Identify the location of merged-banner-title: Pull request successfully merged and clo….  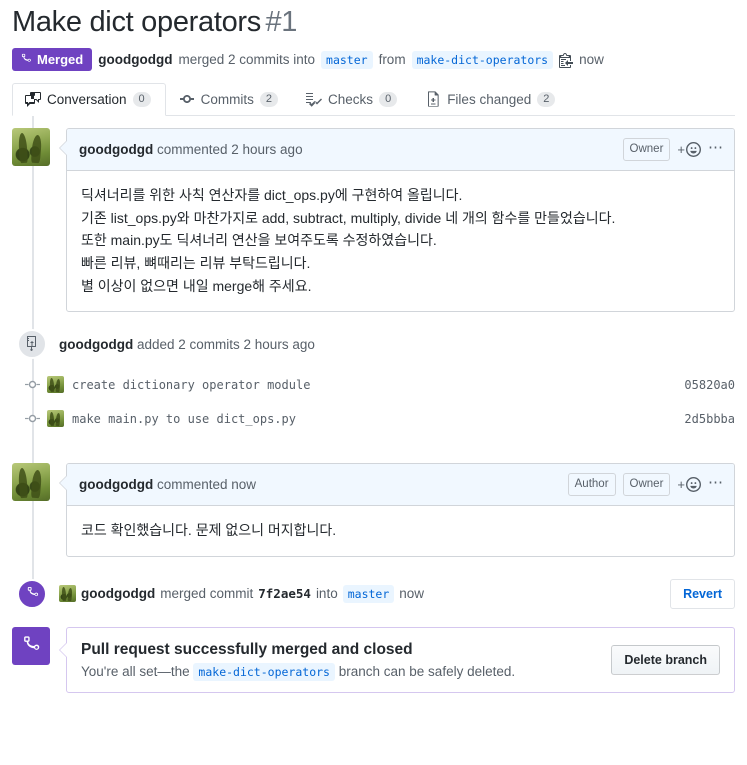
(247, 649).